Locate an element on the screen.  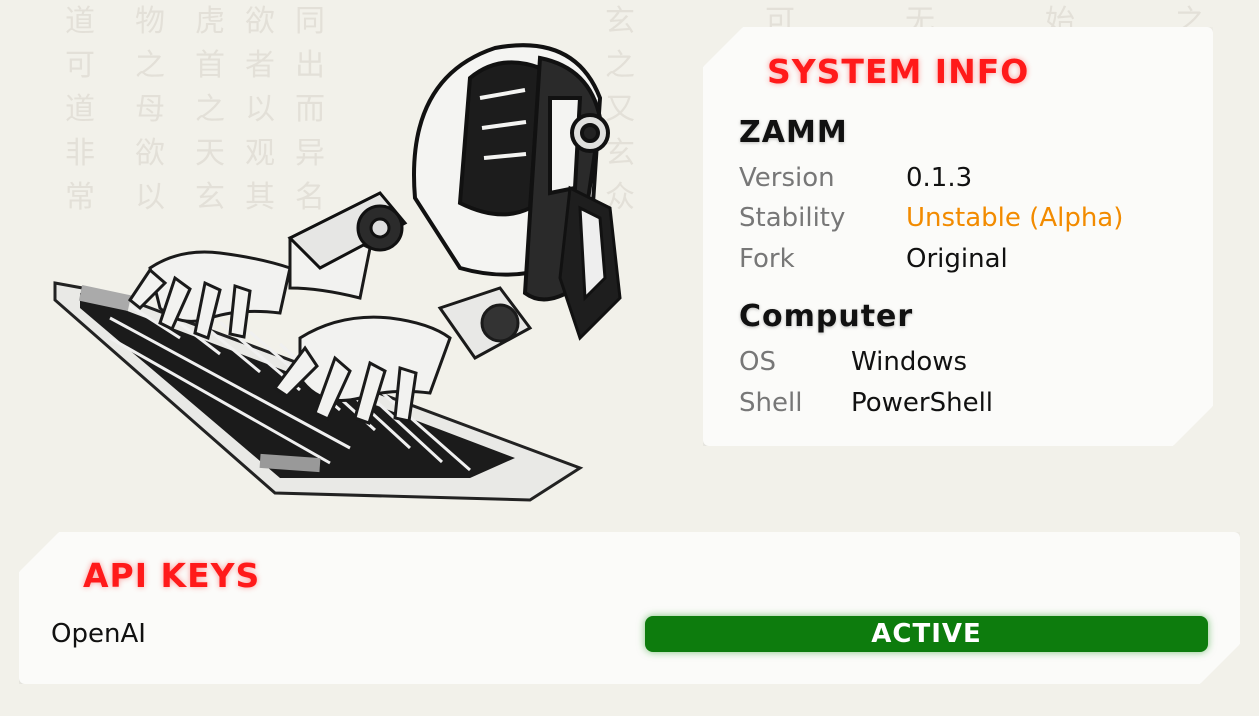
stability-label: Stability is located at coordinates (792, 218).